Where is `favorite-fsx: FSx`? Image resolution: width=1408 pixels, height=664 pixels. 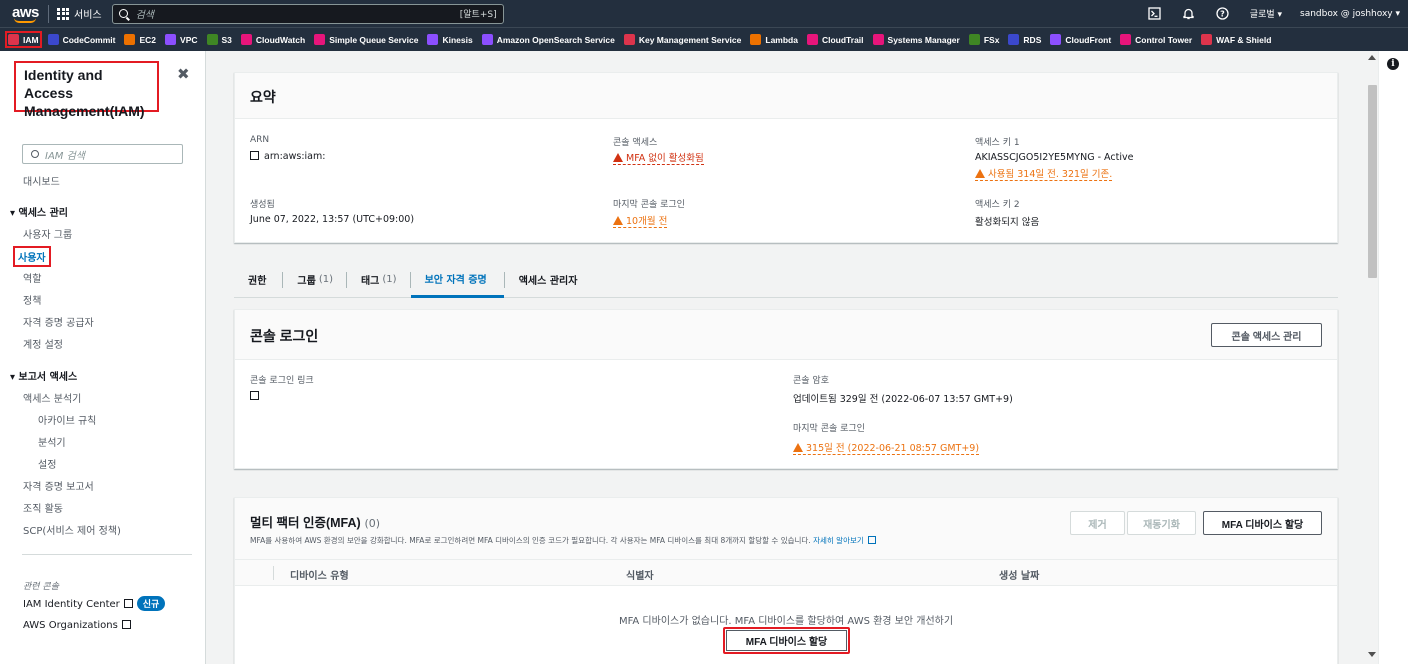
favorite-fsx: FSx is located at coordinates (983, 39).